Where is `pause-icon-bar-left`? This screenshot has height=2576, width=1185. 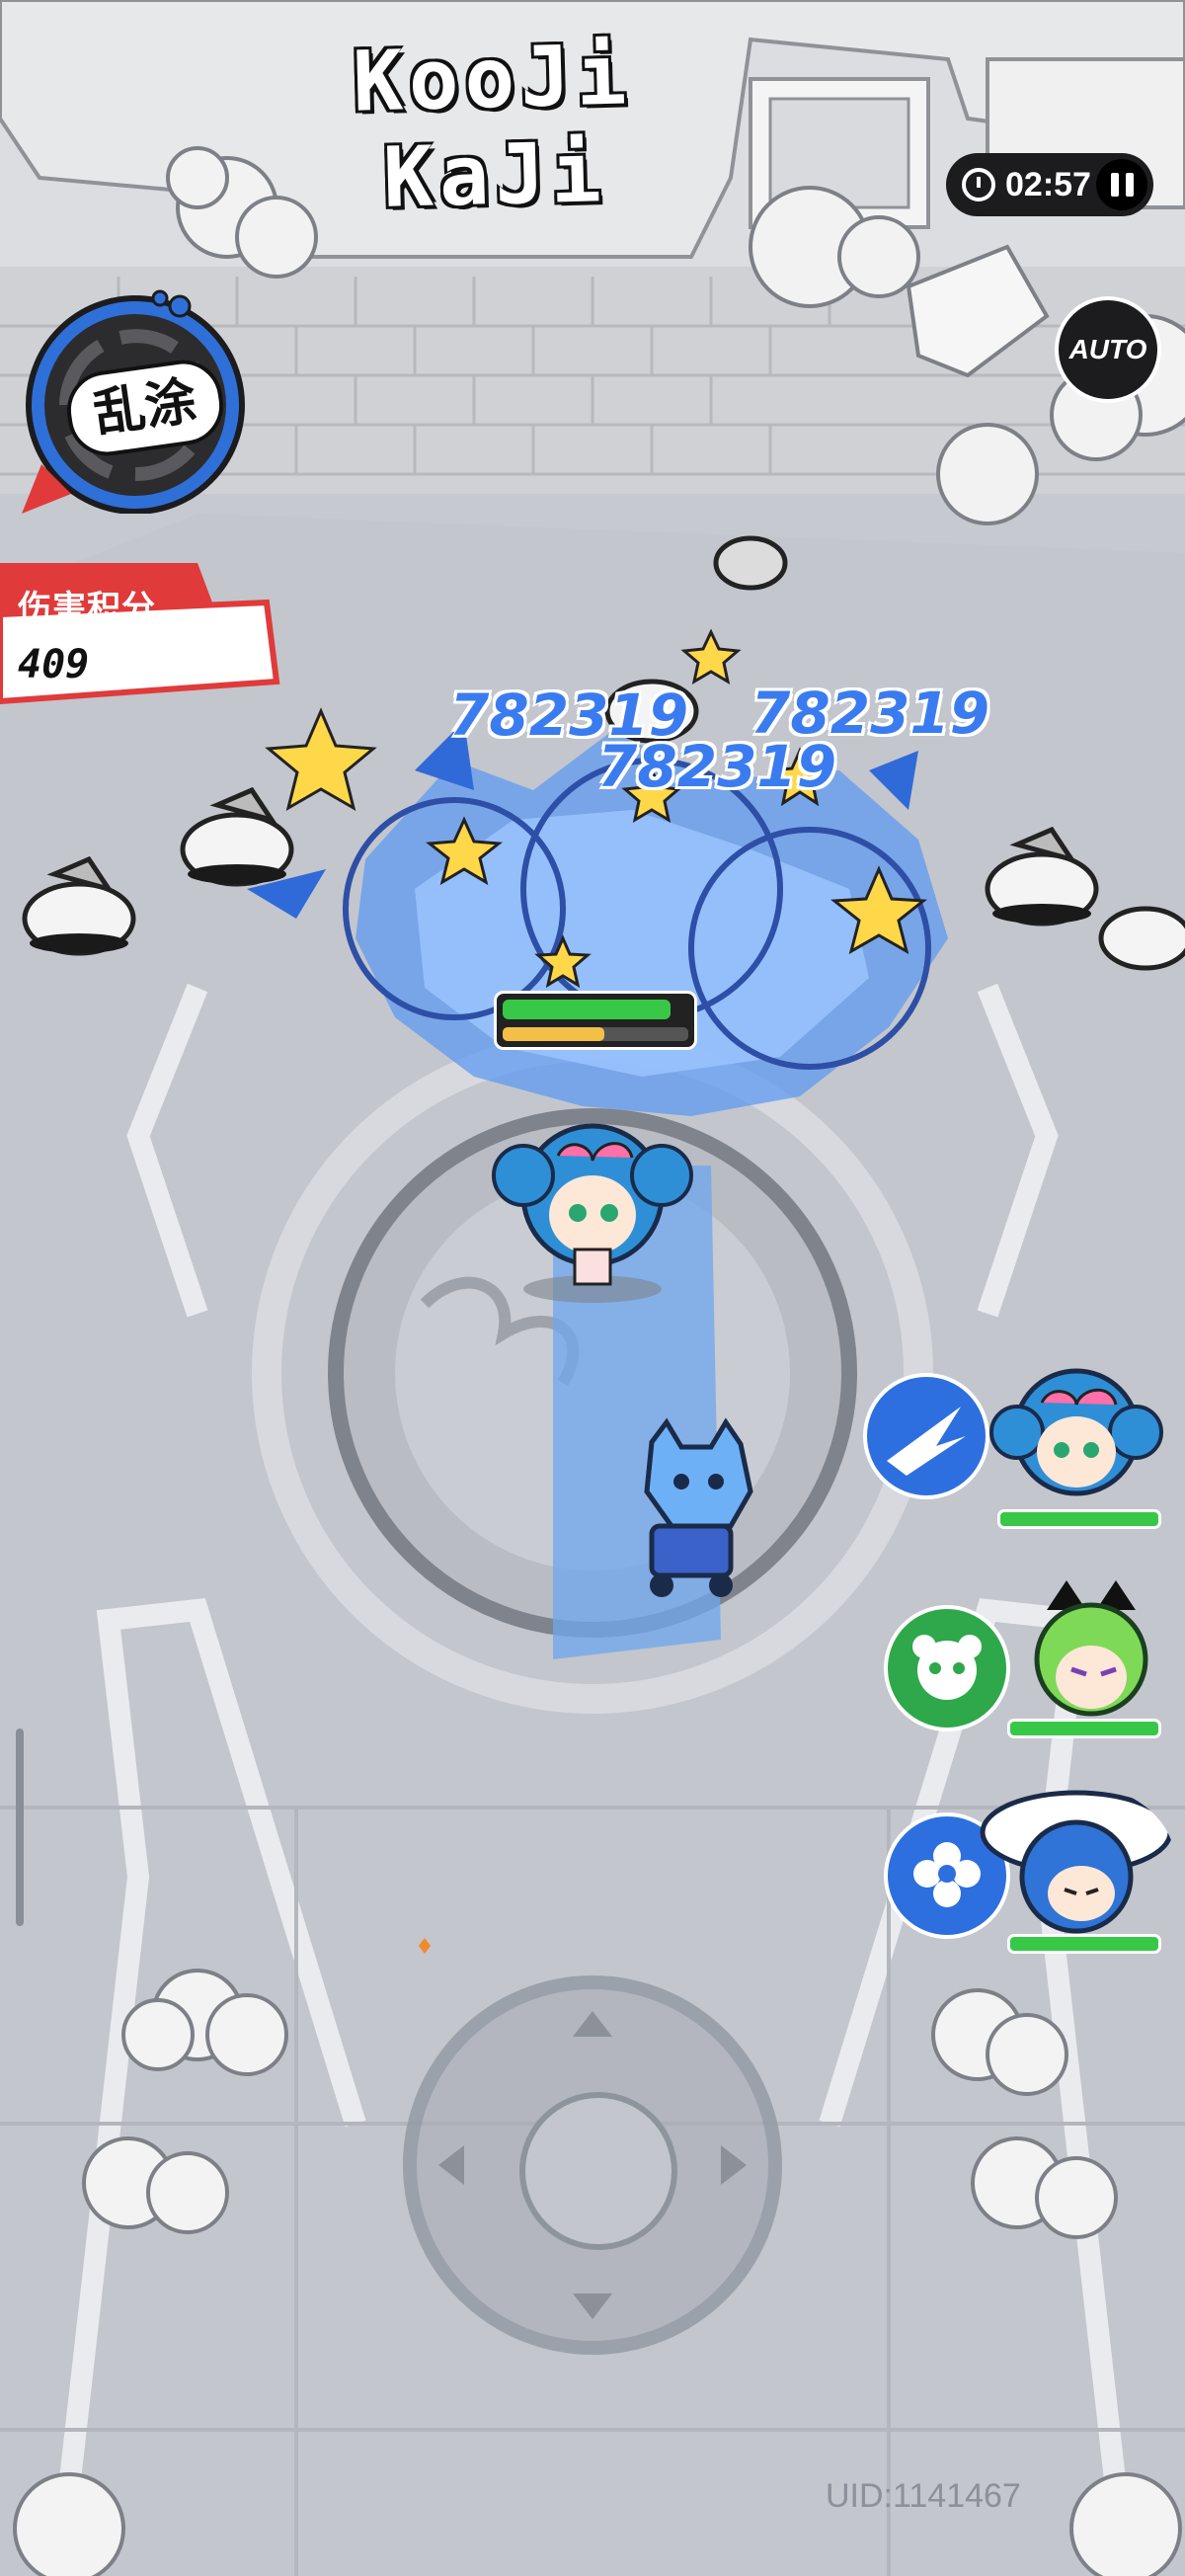
pause-icon-bar-left is located at coordinates (1114, 185).